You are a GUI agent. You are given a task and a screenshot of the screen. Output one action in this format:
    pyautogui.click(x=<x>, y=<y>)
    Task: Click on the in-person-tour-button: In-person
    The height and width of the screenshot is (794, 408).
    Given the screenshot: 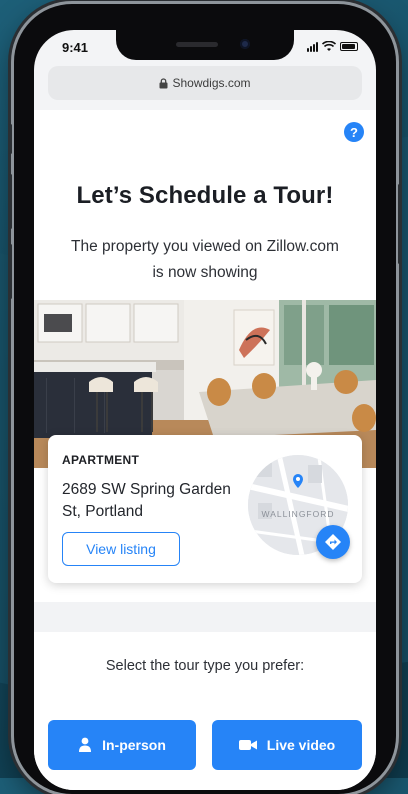 What is the action you would take?
    pyautogui.click(x=122, y=745)
    